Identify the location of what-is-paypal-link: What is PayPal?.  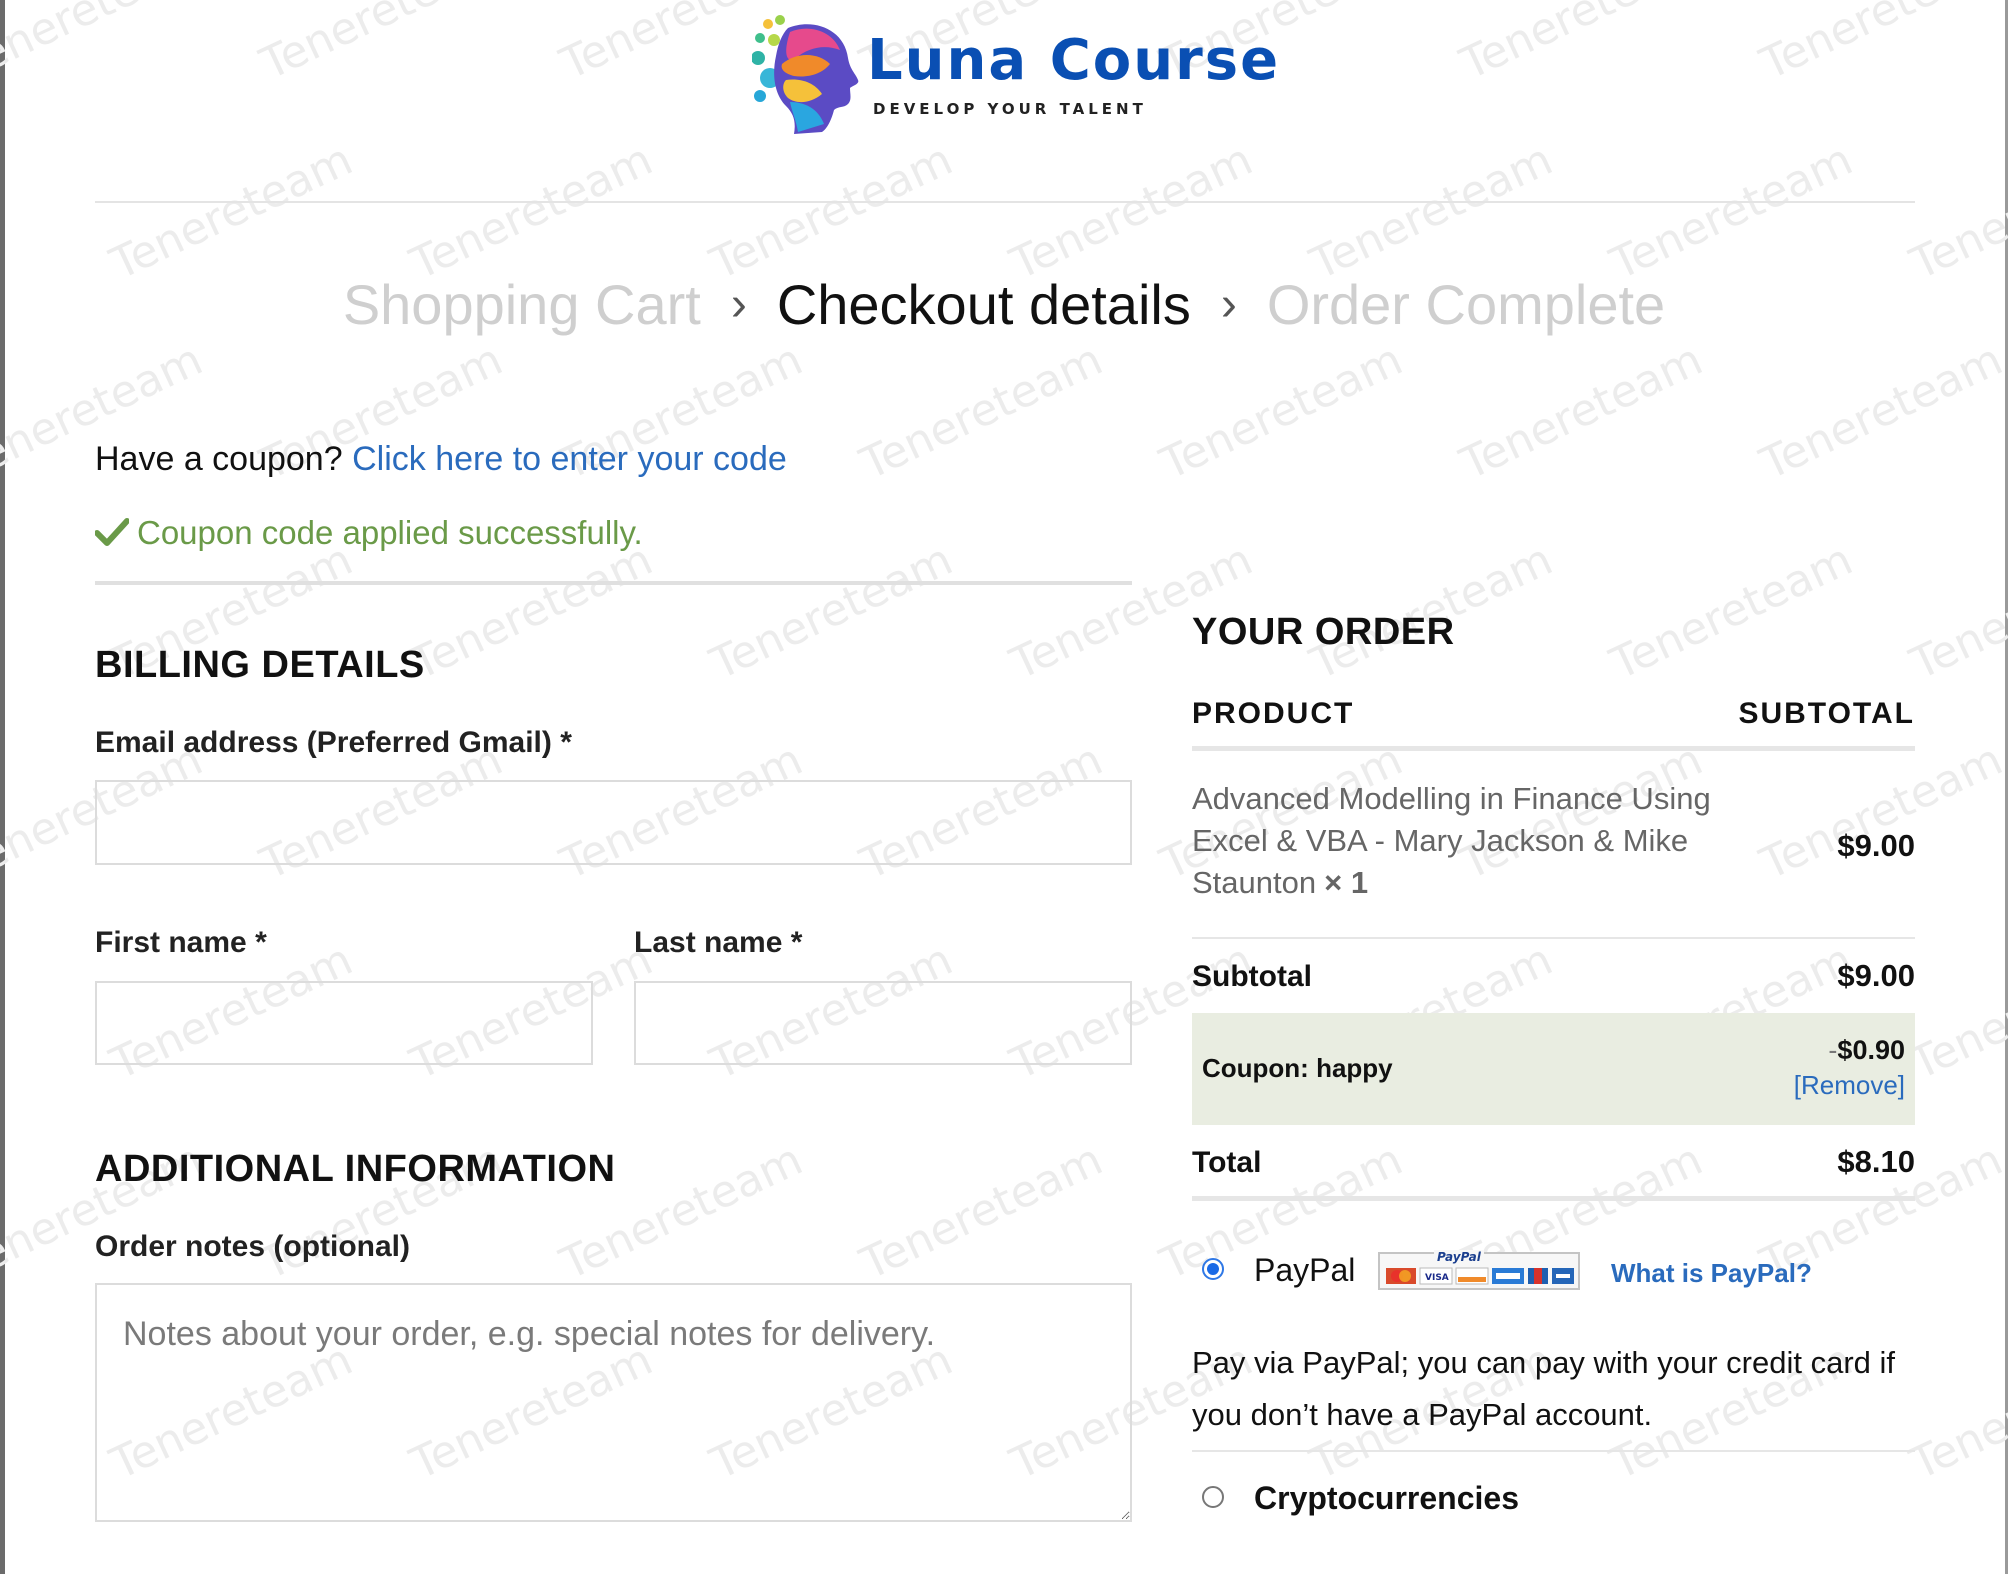
(1711, 1273).